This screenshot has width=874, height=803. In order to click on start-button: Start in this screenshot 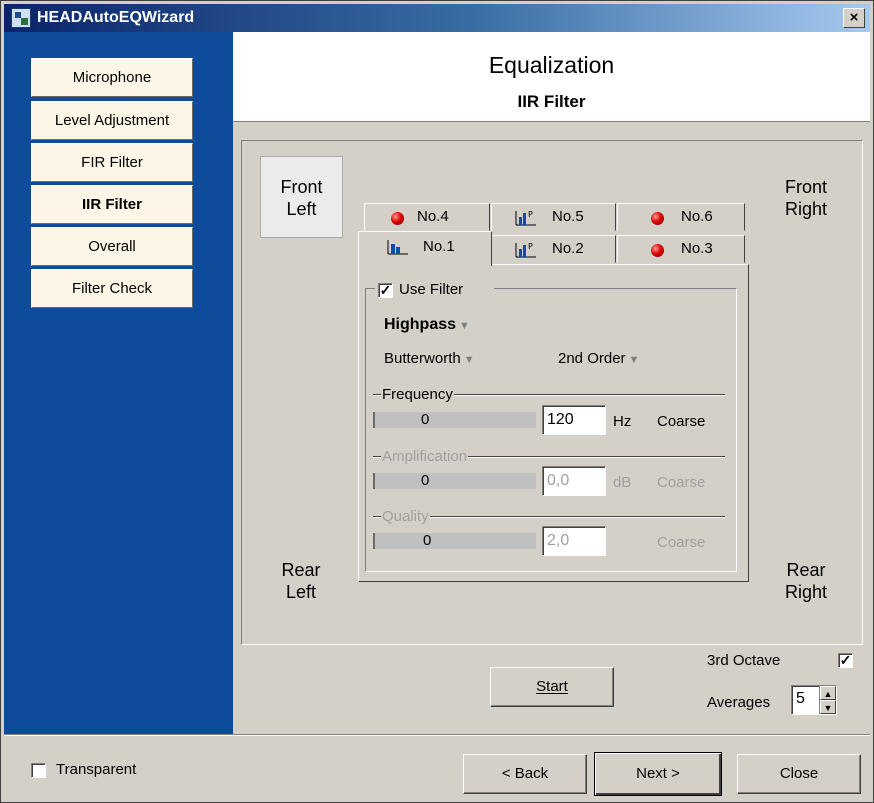, I will do `click(552, 687)`.